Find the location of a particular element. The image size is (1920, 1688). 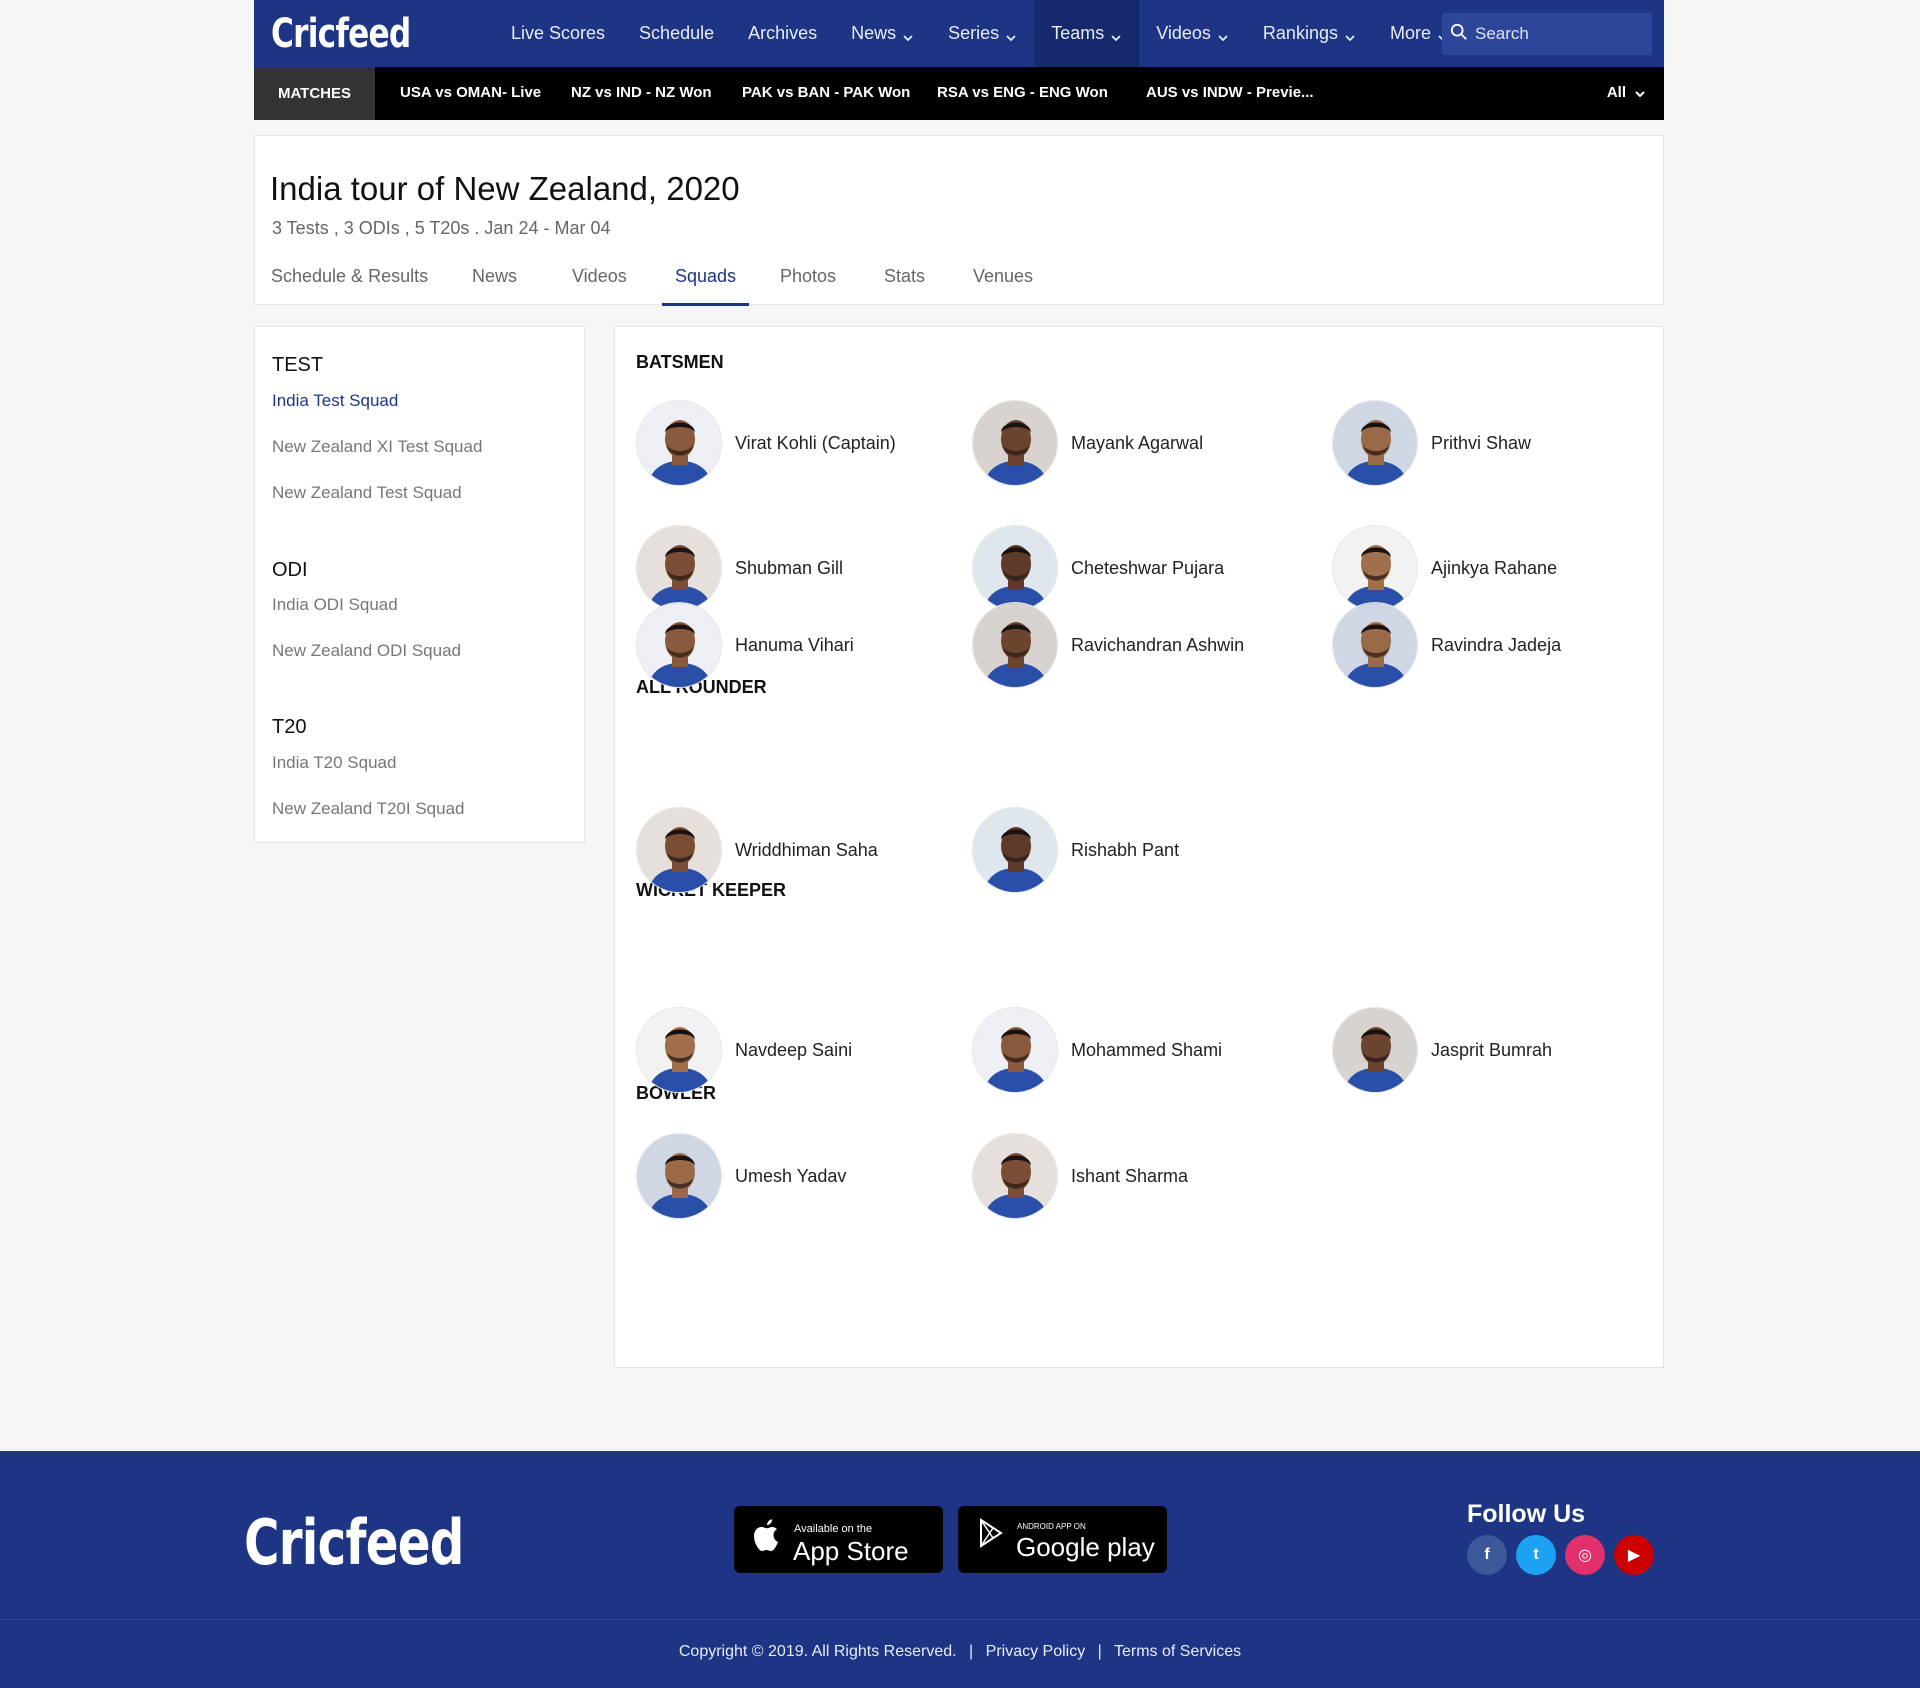

match-item: USA vs OMAN- Live is located at coordinates (470, 92).